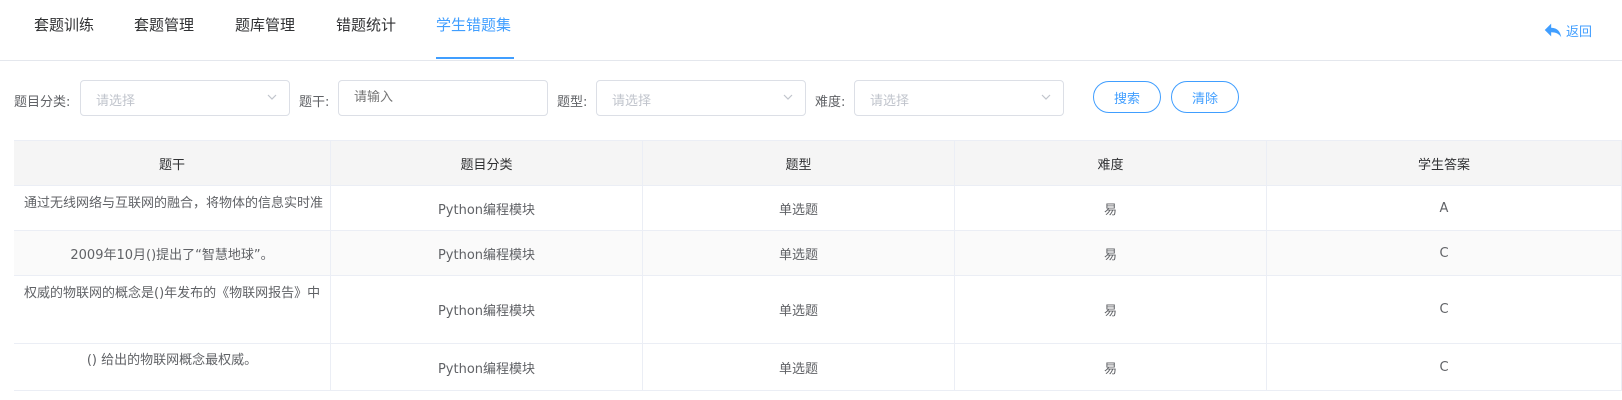 The height and width of the screenshot is (400, 1622). Describe the element at coordinates (172, 163) in the screenshot. I see `column-header-stem: 题干` at that location.